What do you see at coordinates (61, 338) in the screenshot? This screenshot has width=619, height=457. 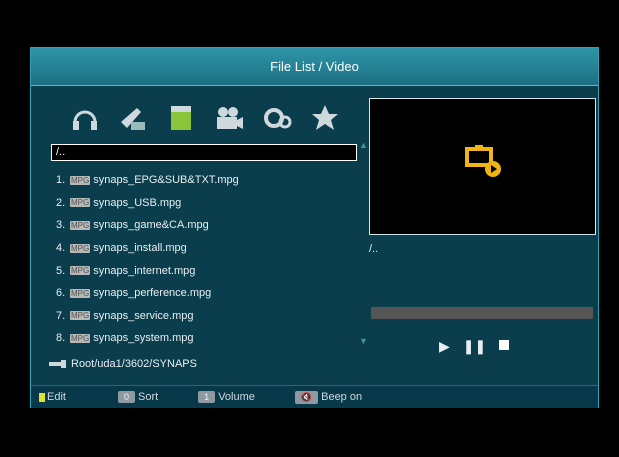 I see `item-number: 8.` at bounding box center [61, 338].